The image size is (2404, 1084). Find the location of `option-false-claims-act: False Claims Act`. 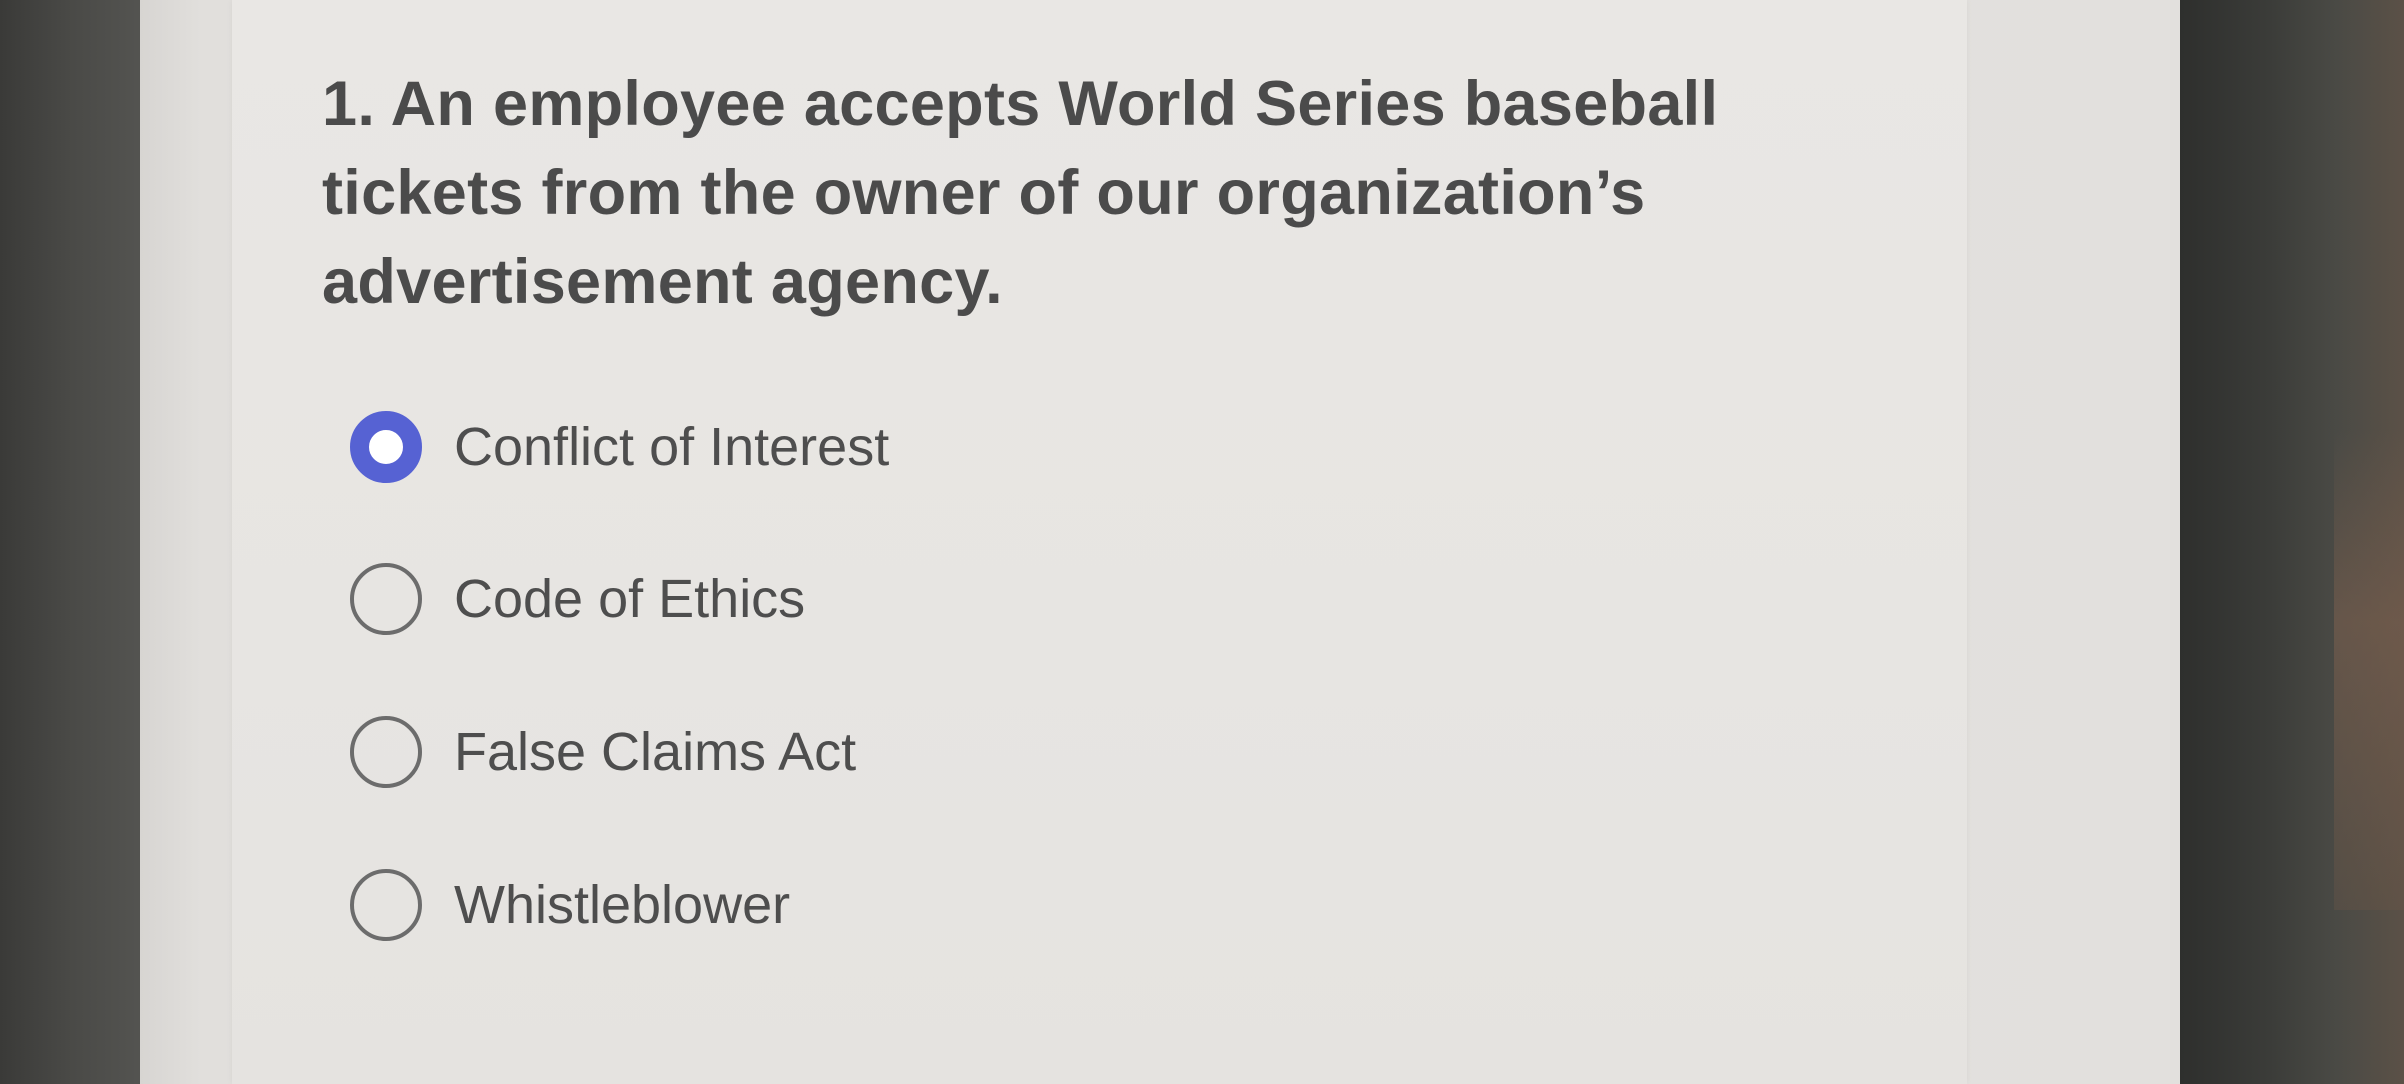

option-false-claims-act: False Claims Act is located at coordinates (603, 752).